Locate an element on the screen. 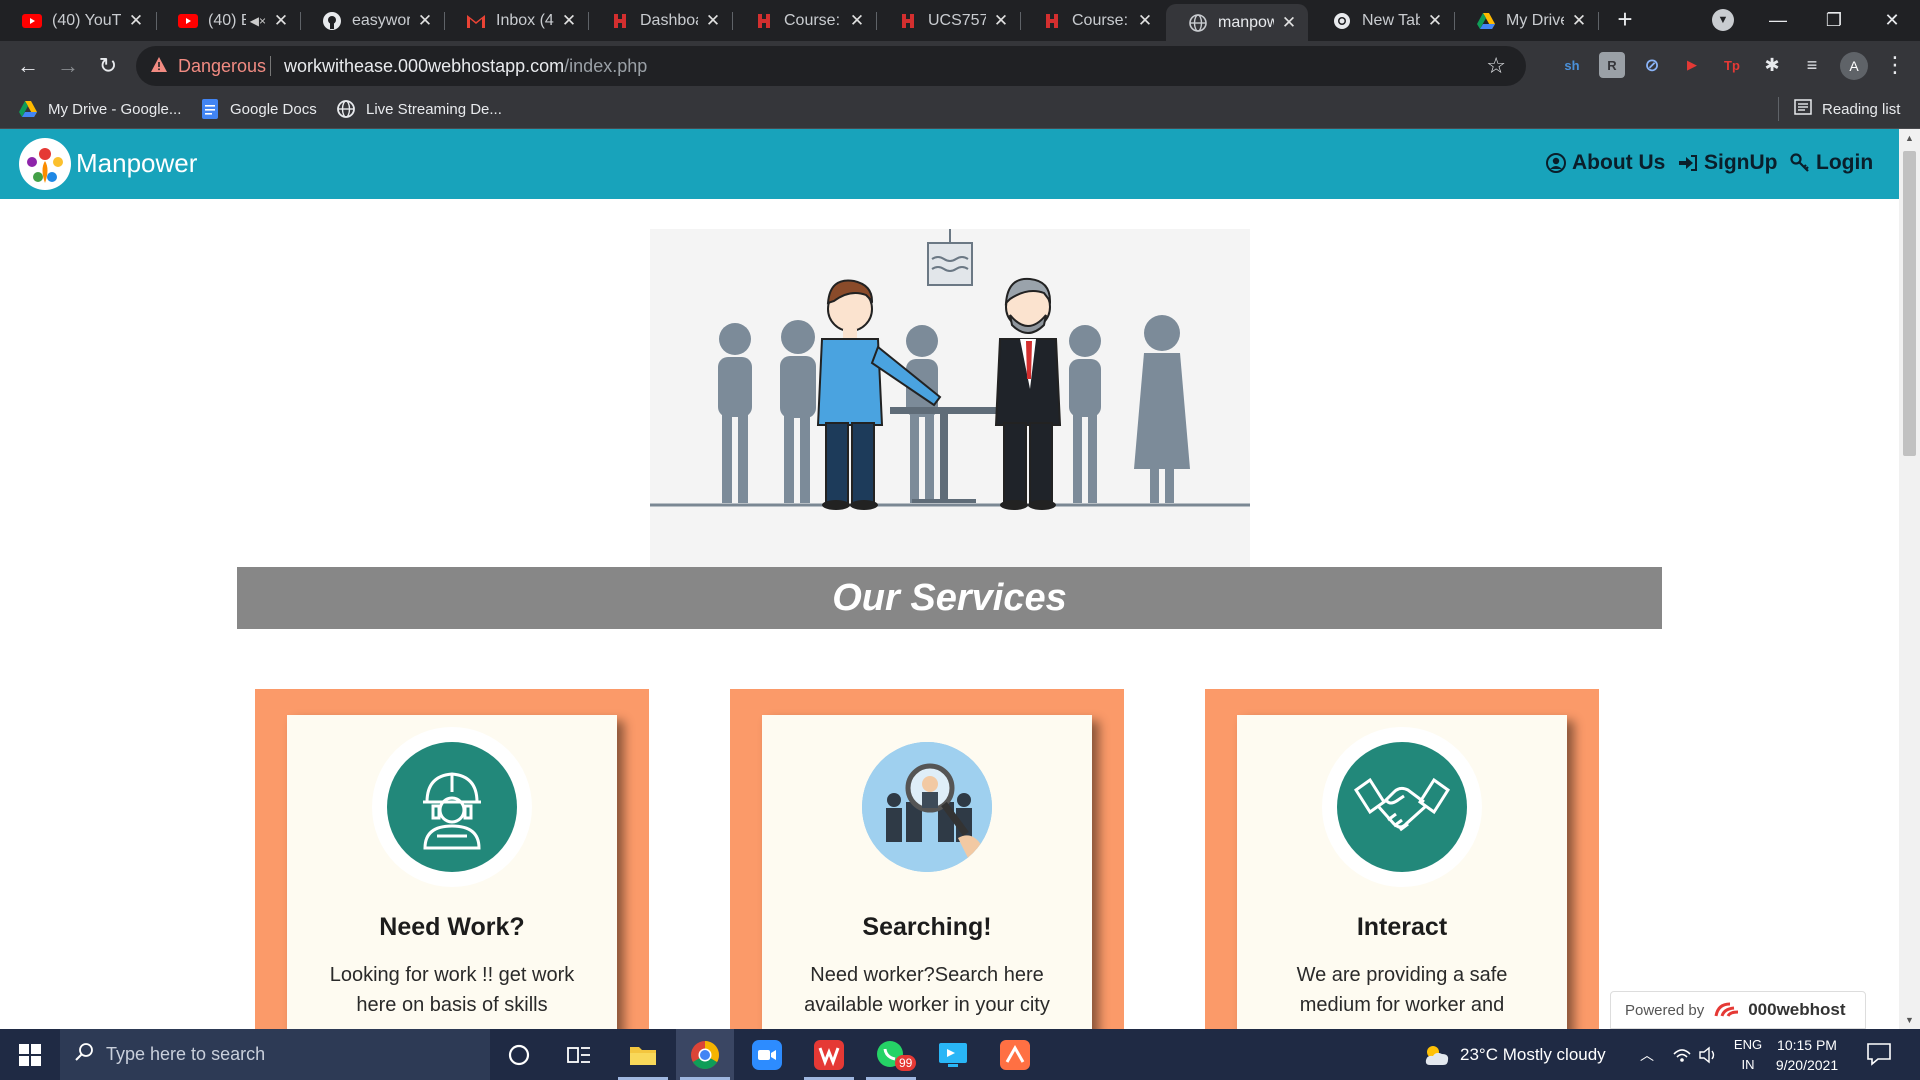  whiteboard-app-icon is located at coordinates (1015, 1054).